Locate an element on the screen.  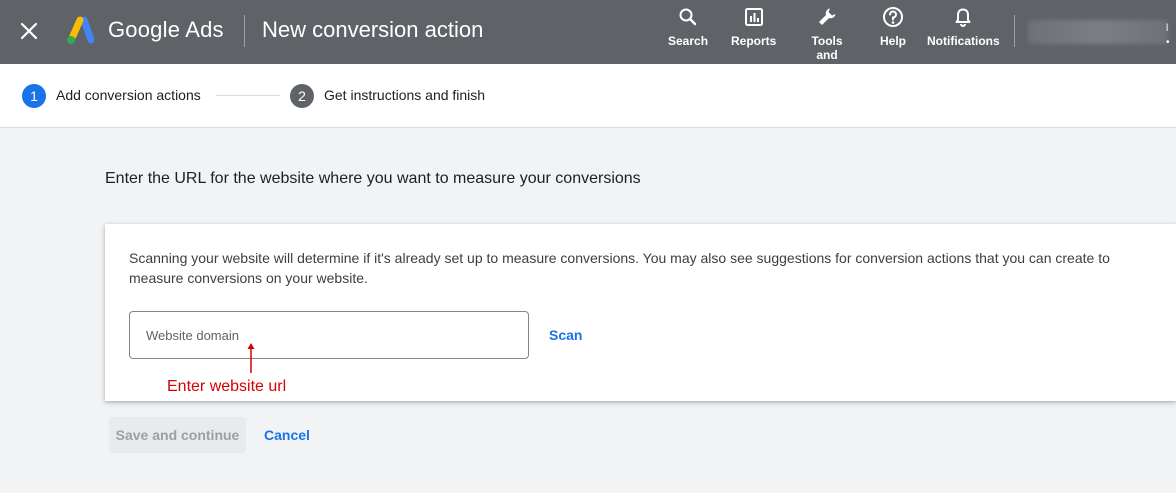
account-edge-mark: l • is located at coordinates (1168, 35).